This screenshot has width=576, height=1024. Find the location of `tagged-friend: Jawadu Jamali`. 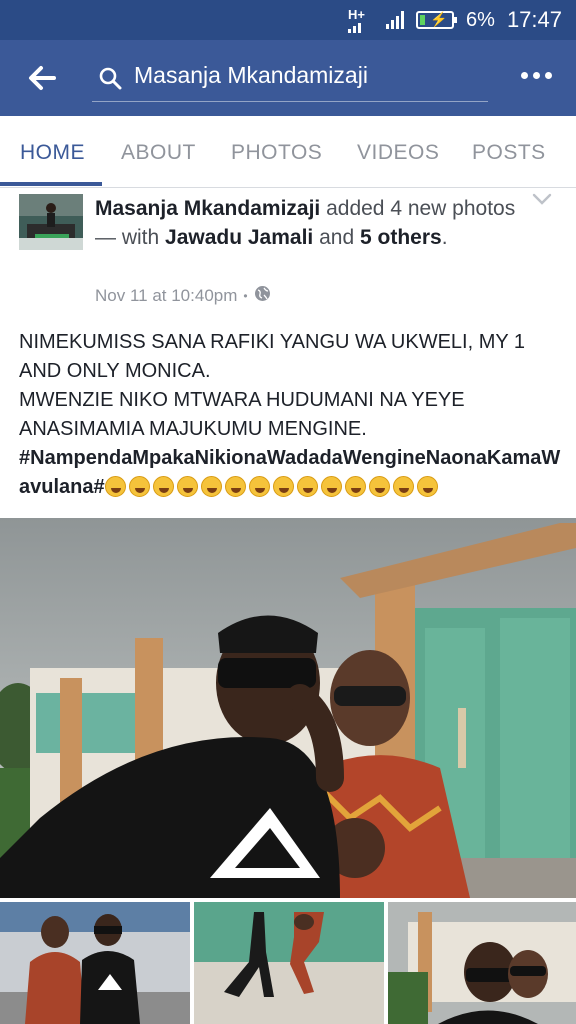

tagged-friend: Jawadu Jamali is located at coordinates (239, 237).